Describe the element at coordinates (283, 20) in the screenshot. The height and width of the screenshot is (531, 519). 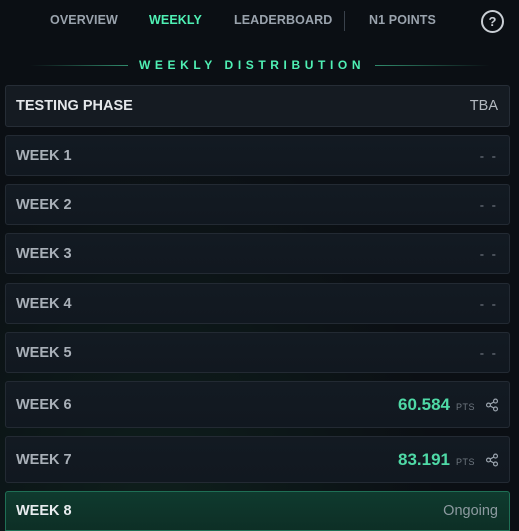
I see `tab-leaderboard: LEADERBOARD` at that location.